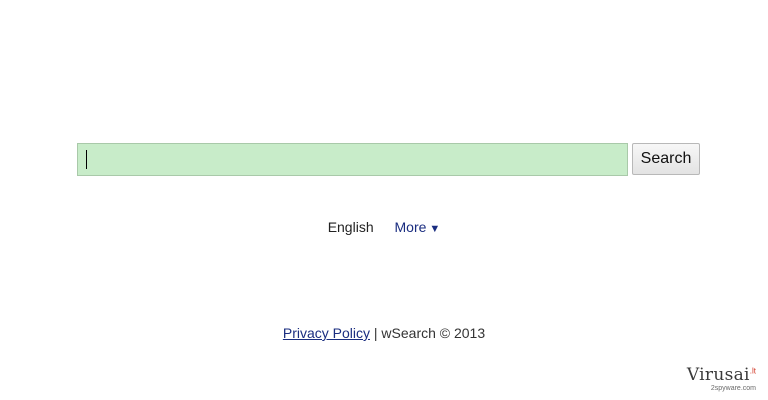  I want to click on text-caret, so click(86, 159).